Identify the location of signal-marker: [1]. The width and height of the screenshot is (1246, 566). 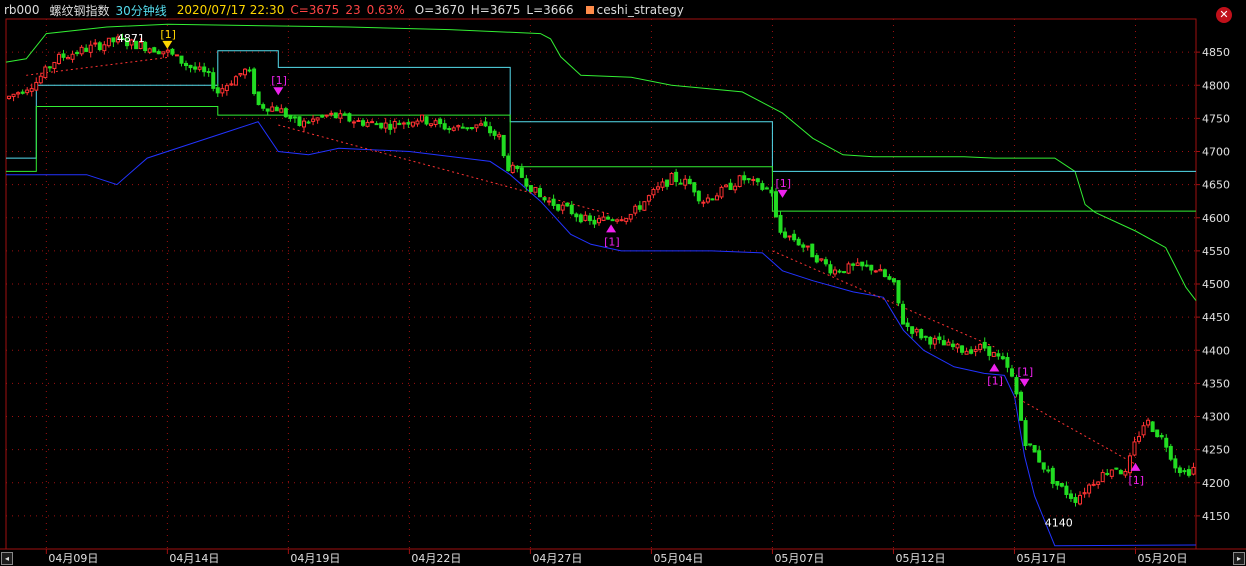
(168, 38).